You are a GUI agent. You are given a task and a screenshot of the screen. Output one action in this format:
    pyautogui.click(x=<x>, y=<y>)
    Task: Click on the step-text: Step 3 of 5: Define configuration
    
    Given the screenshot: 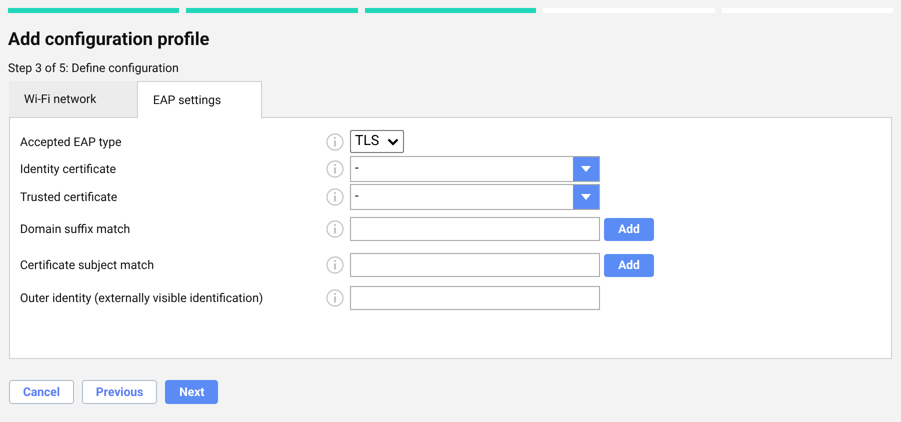 What is the action you would take?
    pyautogui.click(x=94, y=68)
    